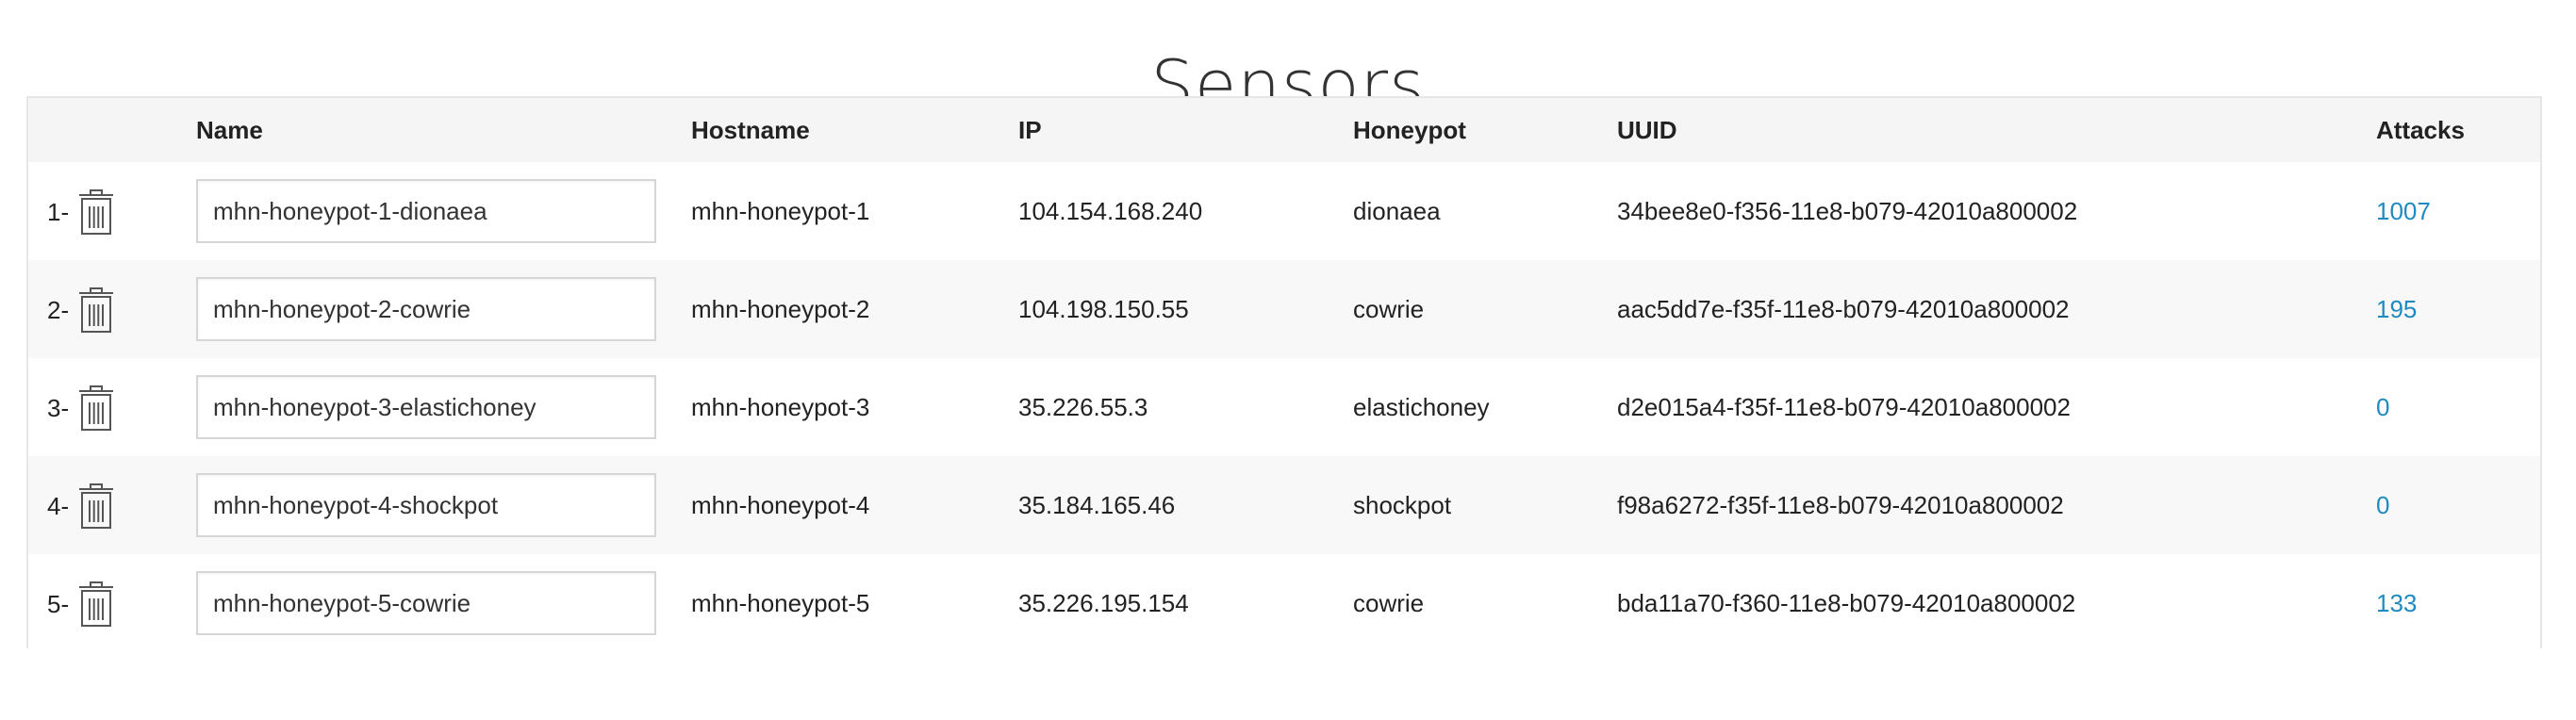  What do you see at coordinates (58, 506) in the screenshot?
I see `row-number: 4-` at bounding box center [58, 506].